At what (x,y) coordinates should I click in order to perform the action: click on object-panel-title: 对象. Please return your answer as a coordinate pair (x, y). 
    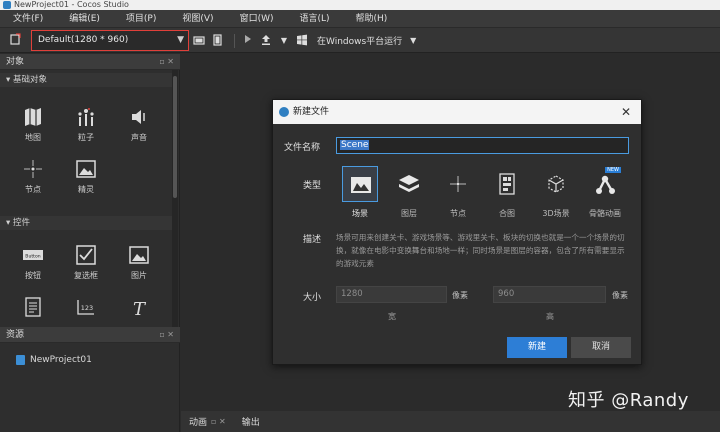
    Looking at the image, I should click on (15, 62).